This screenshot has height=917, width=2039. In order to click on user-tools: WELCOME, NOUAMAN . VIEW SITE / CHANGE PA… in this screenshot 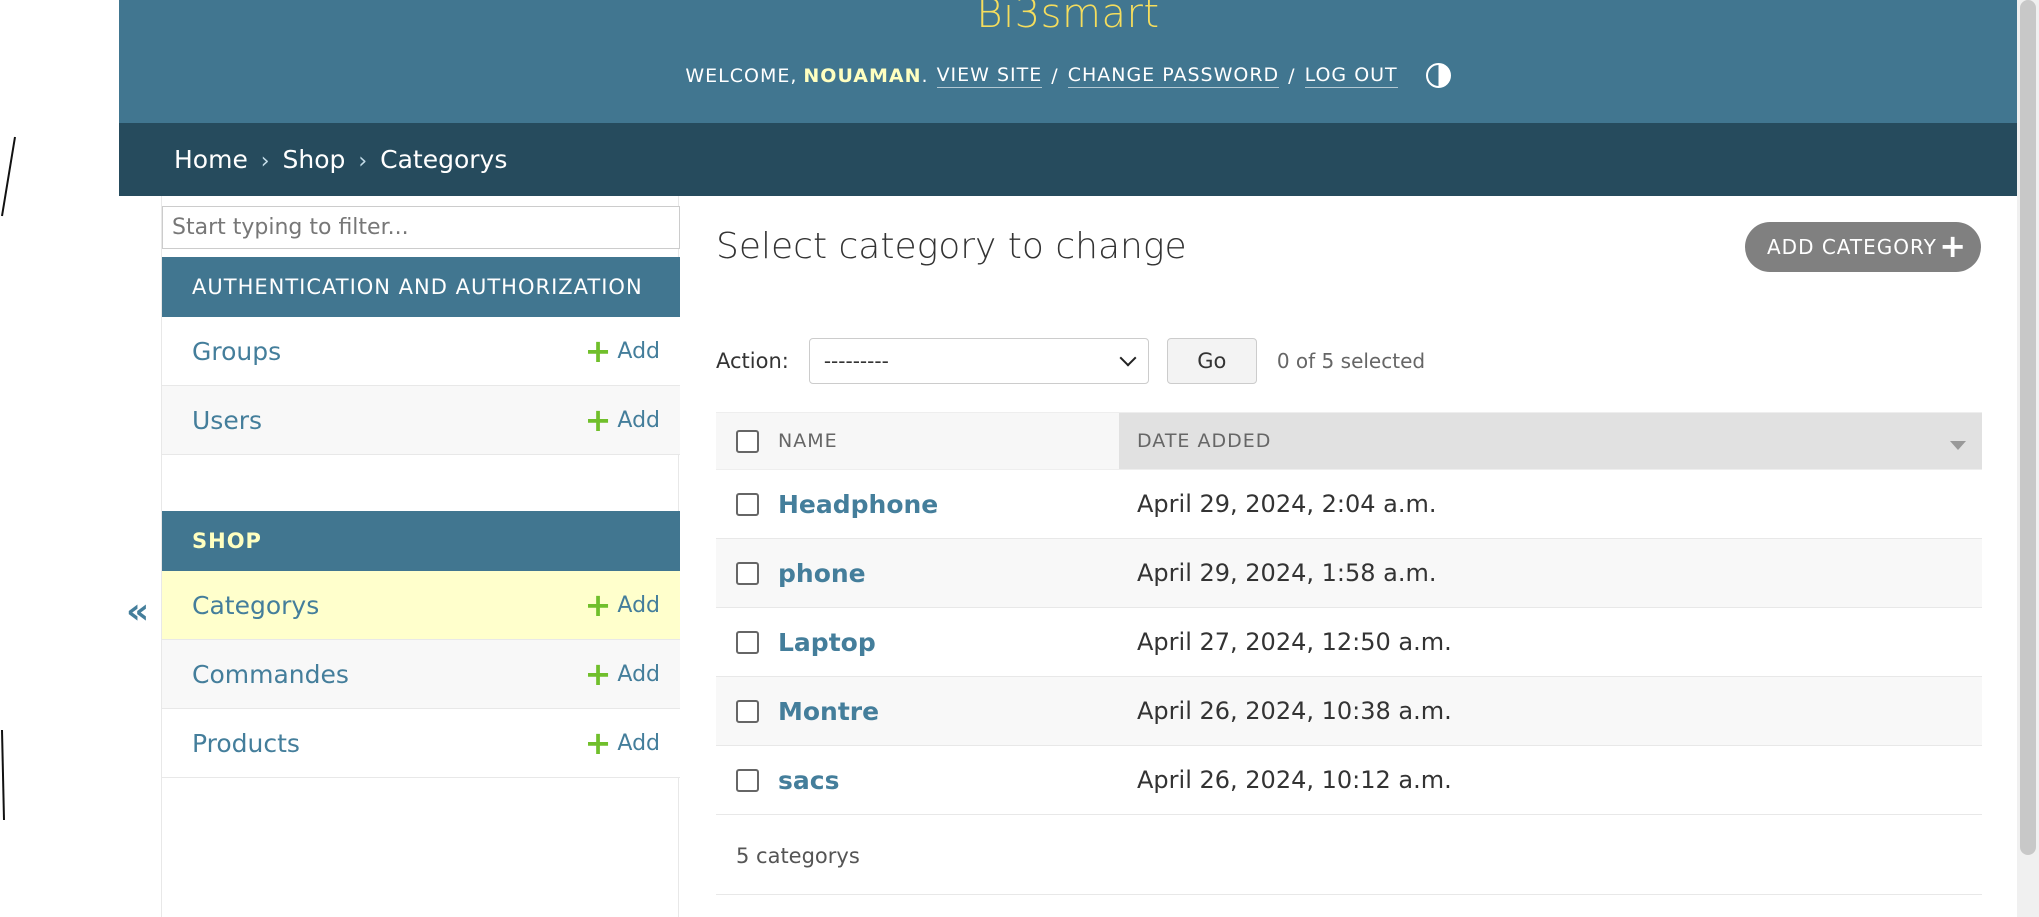, I will do `click(1068, 75)`.